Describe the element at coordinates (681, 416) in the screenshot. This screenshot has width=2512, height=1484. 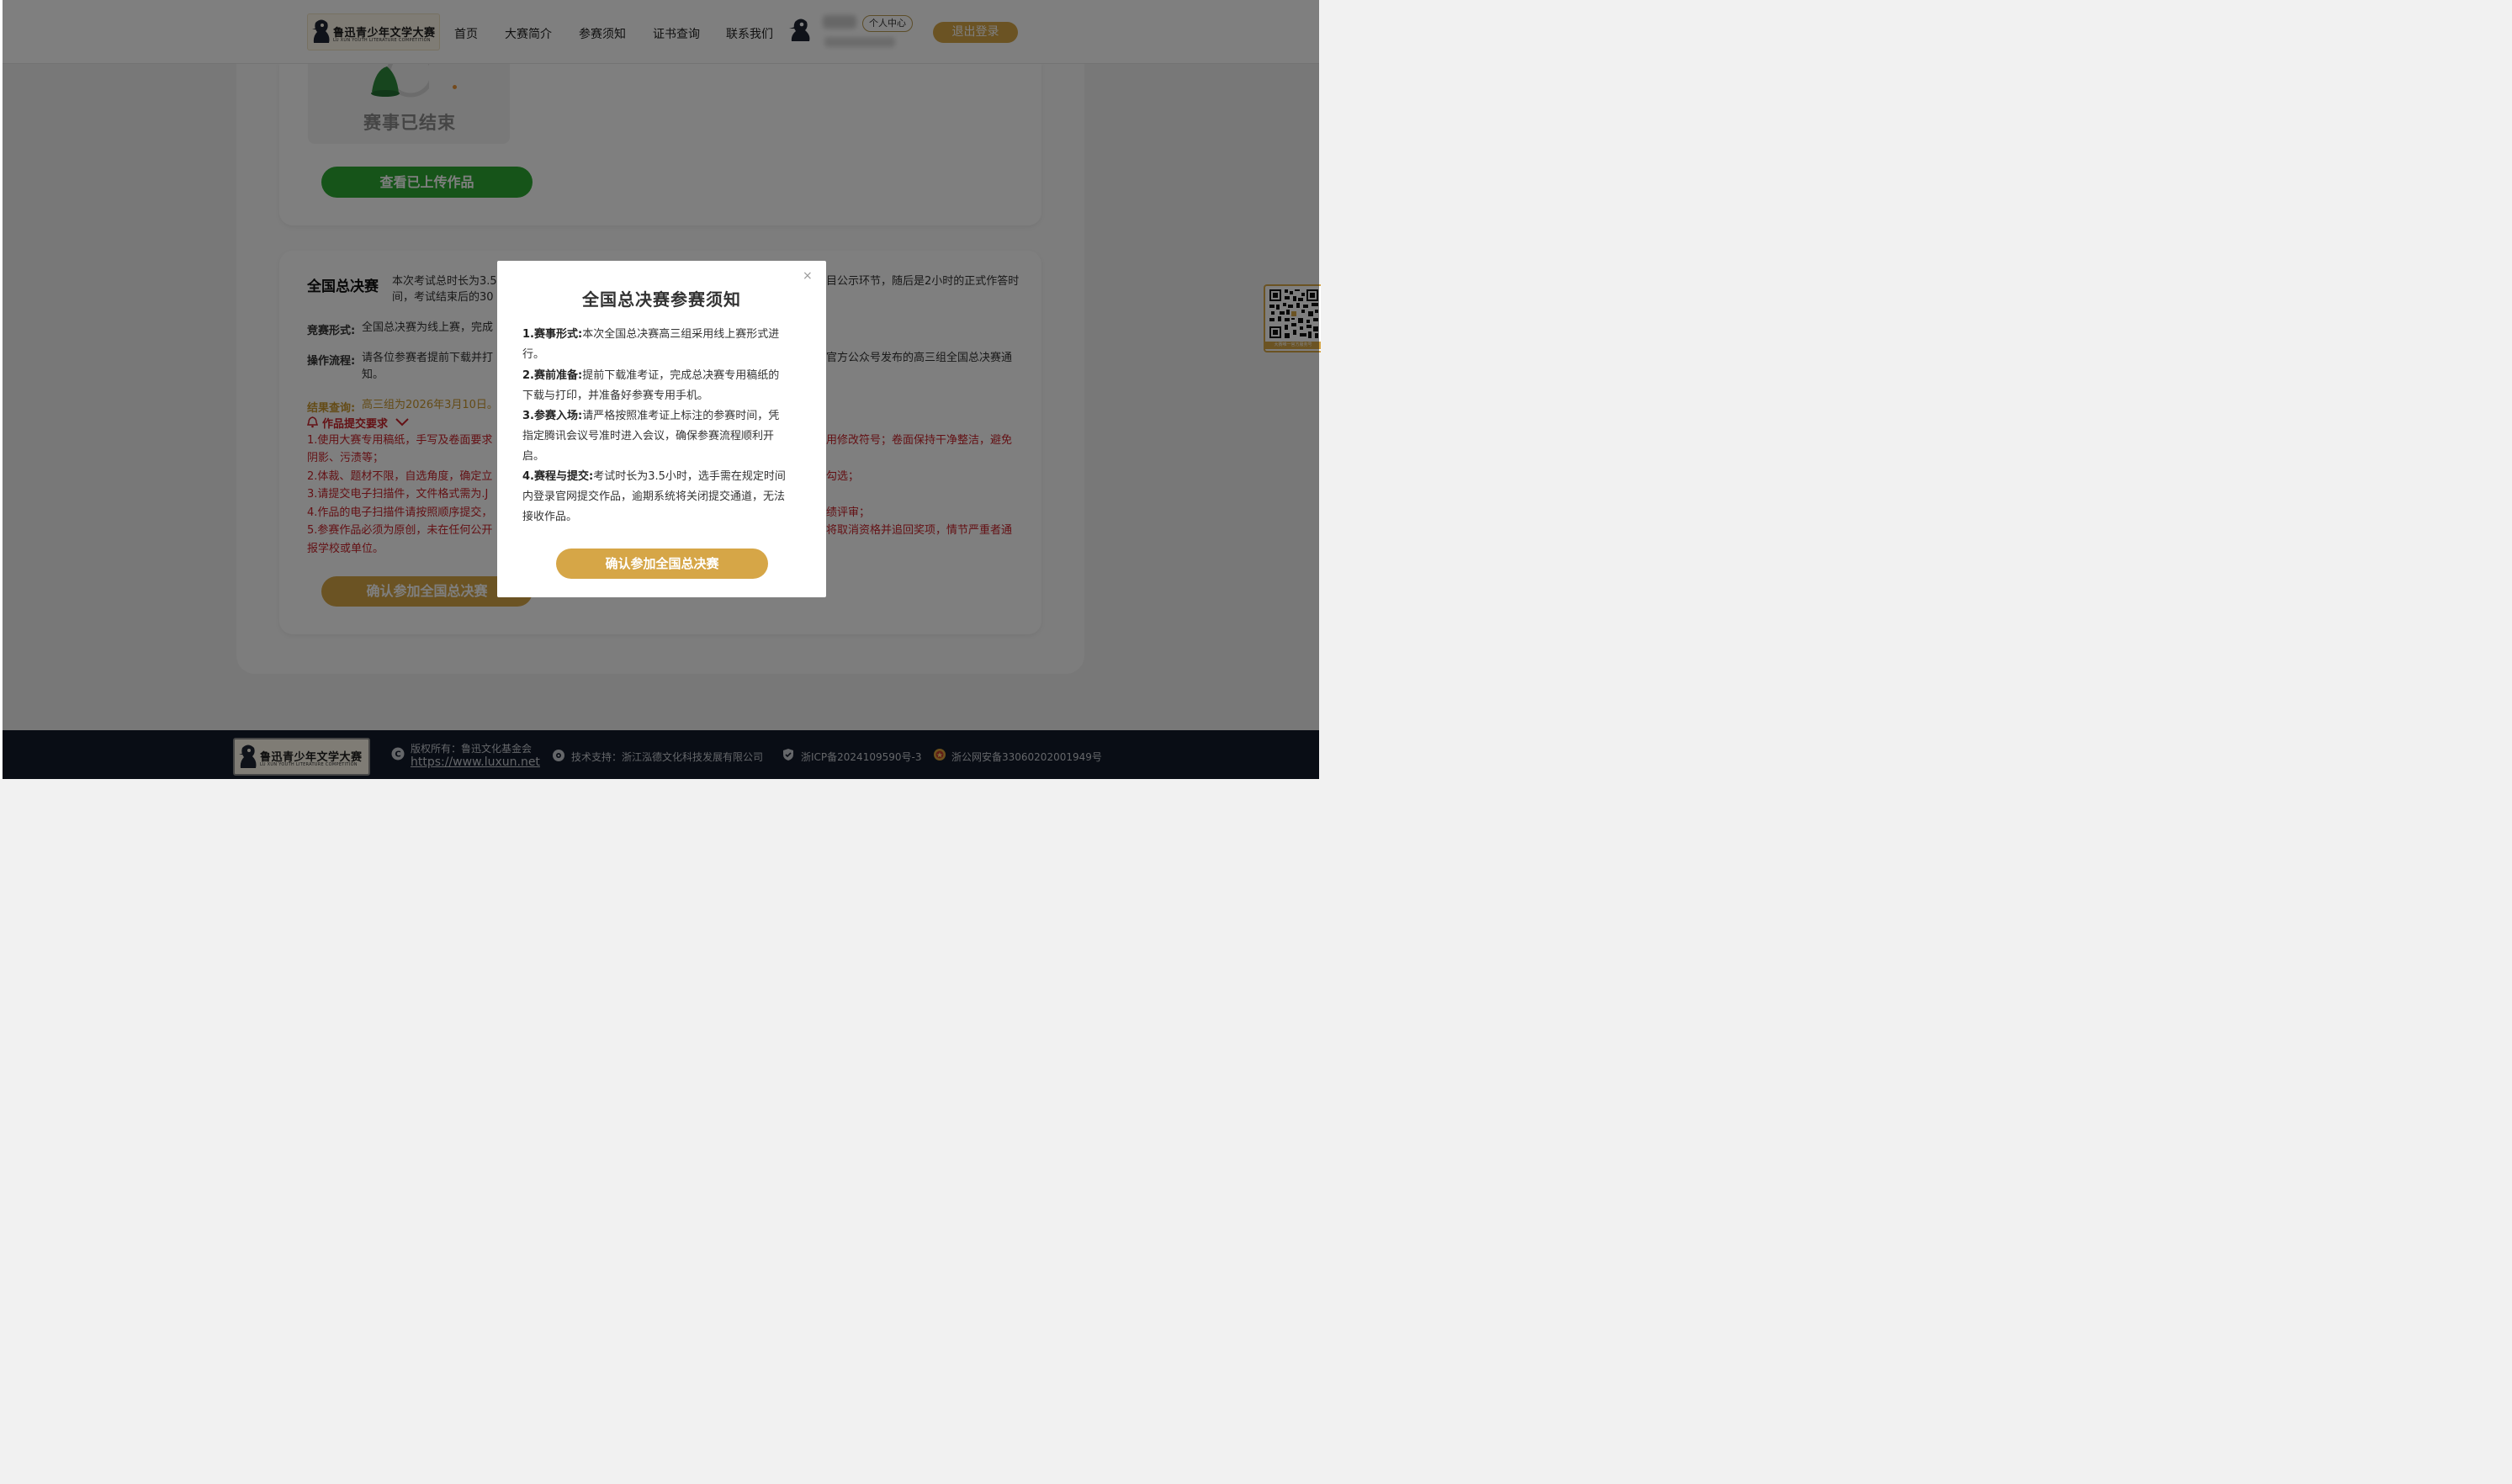
I see `modal-item-text: 请严格按照准考证上标注的参赛时间，凭` at that location.